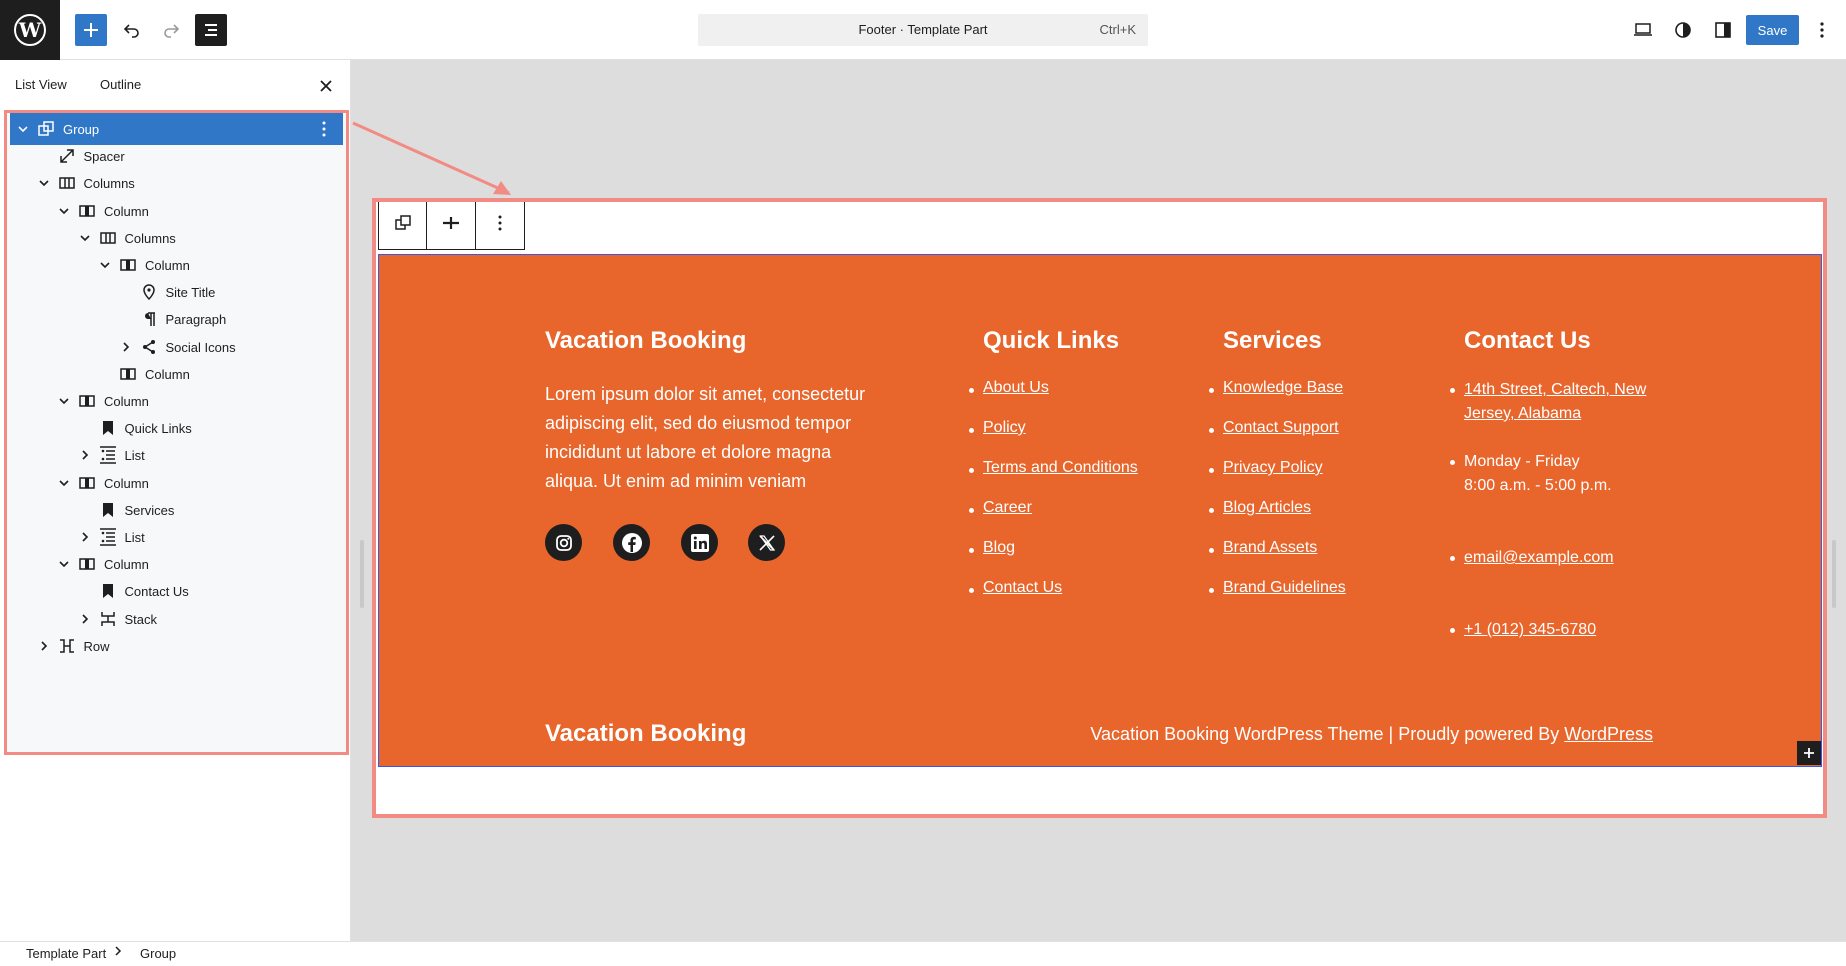 The image size is (1846, 966). What do you see at coordinates (104, 157) in the screenshot?
I see `tree-item-label: Spacer` at bounding box center [104, 157].